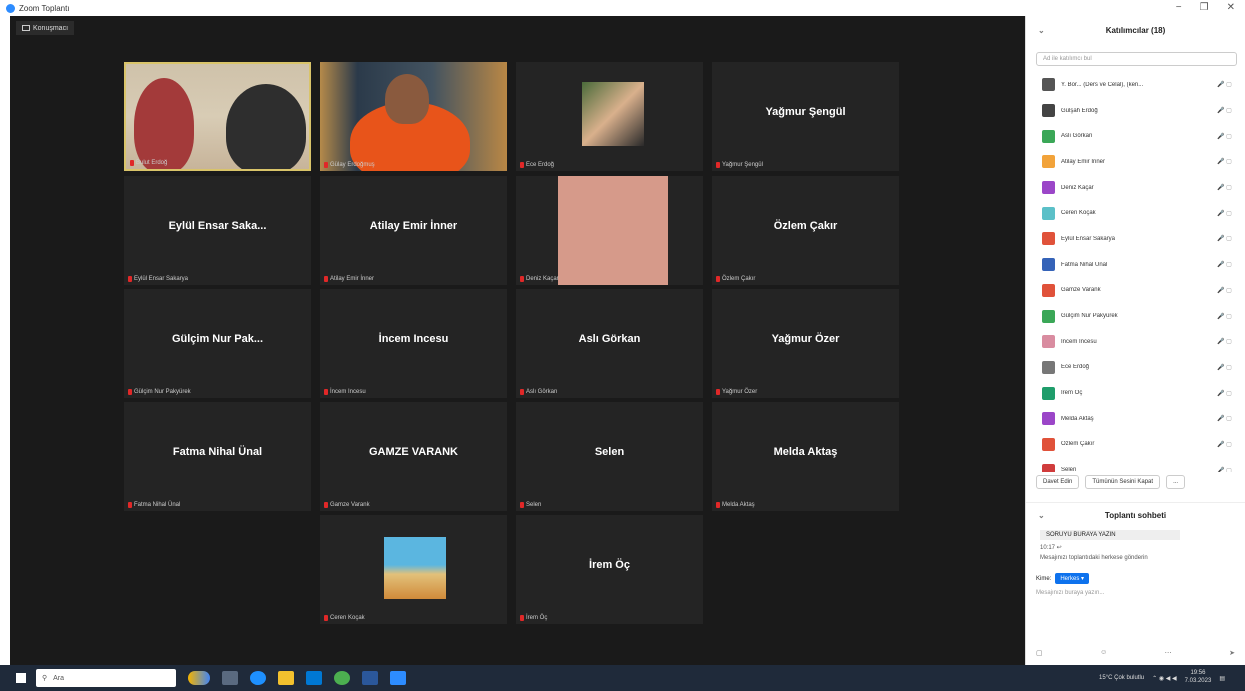  Describe the element at coordinates (609, 116) in the screenshot. I see `video-tile: Ece Erdoğ` at that location.